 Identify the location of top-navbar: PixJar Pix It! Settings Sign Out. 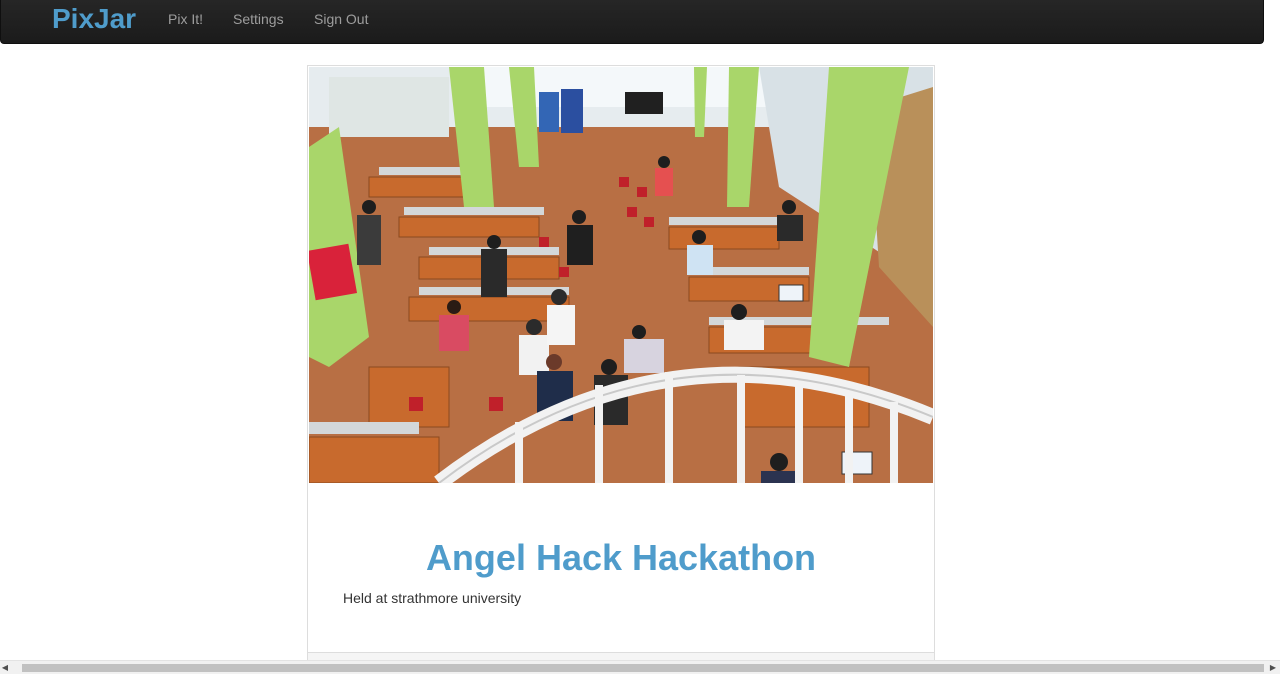
(632, 22).